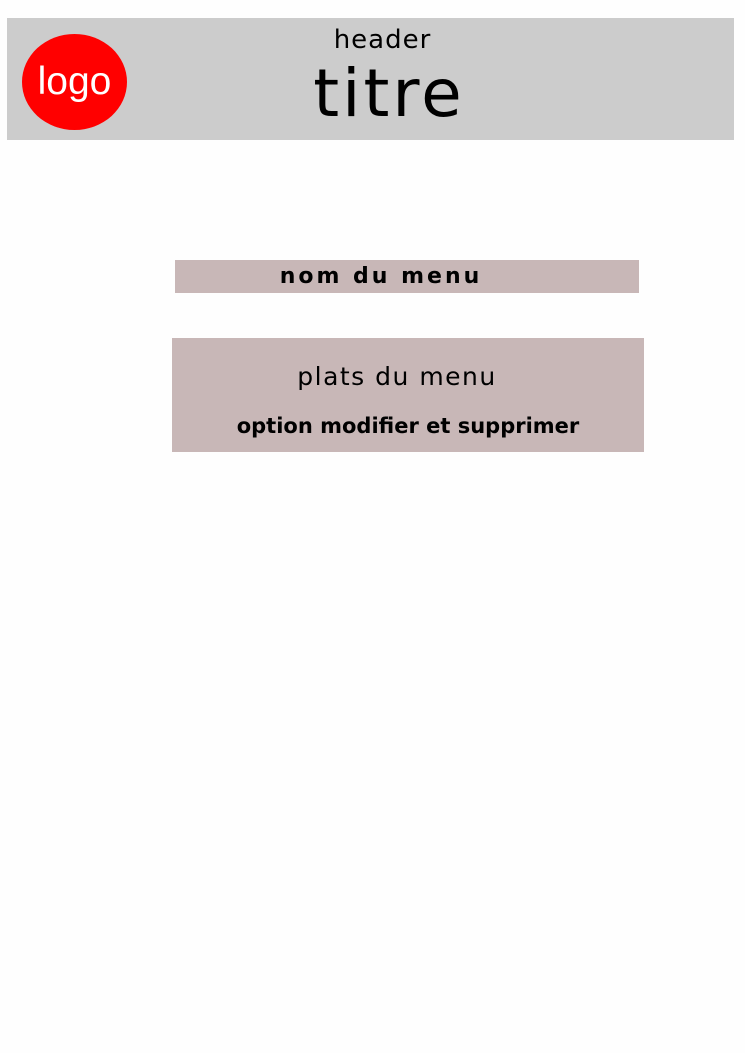 Image resolution: width=745 pixels, height=1053 pixels. Describe the element at coordinates (397, 376) in the screenshot. I see `menu-dishes-label: plats du menu` at that location.